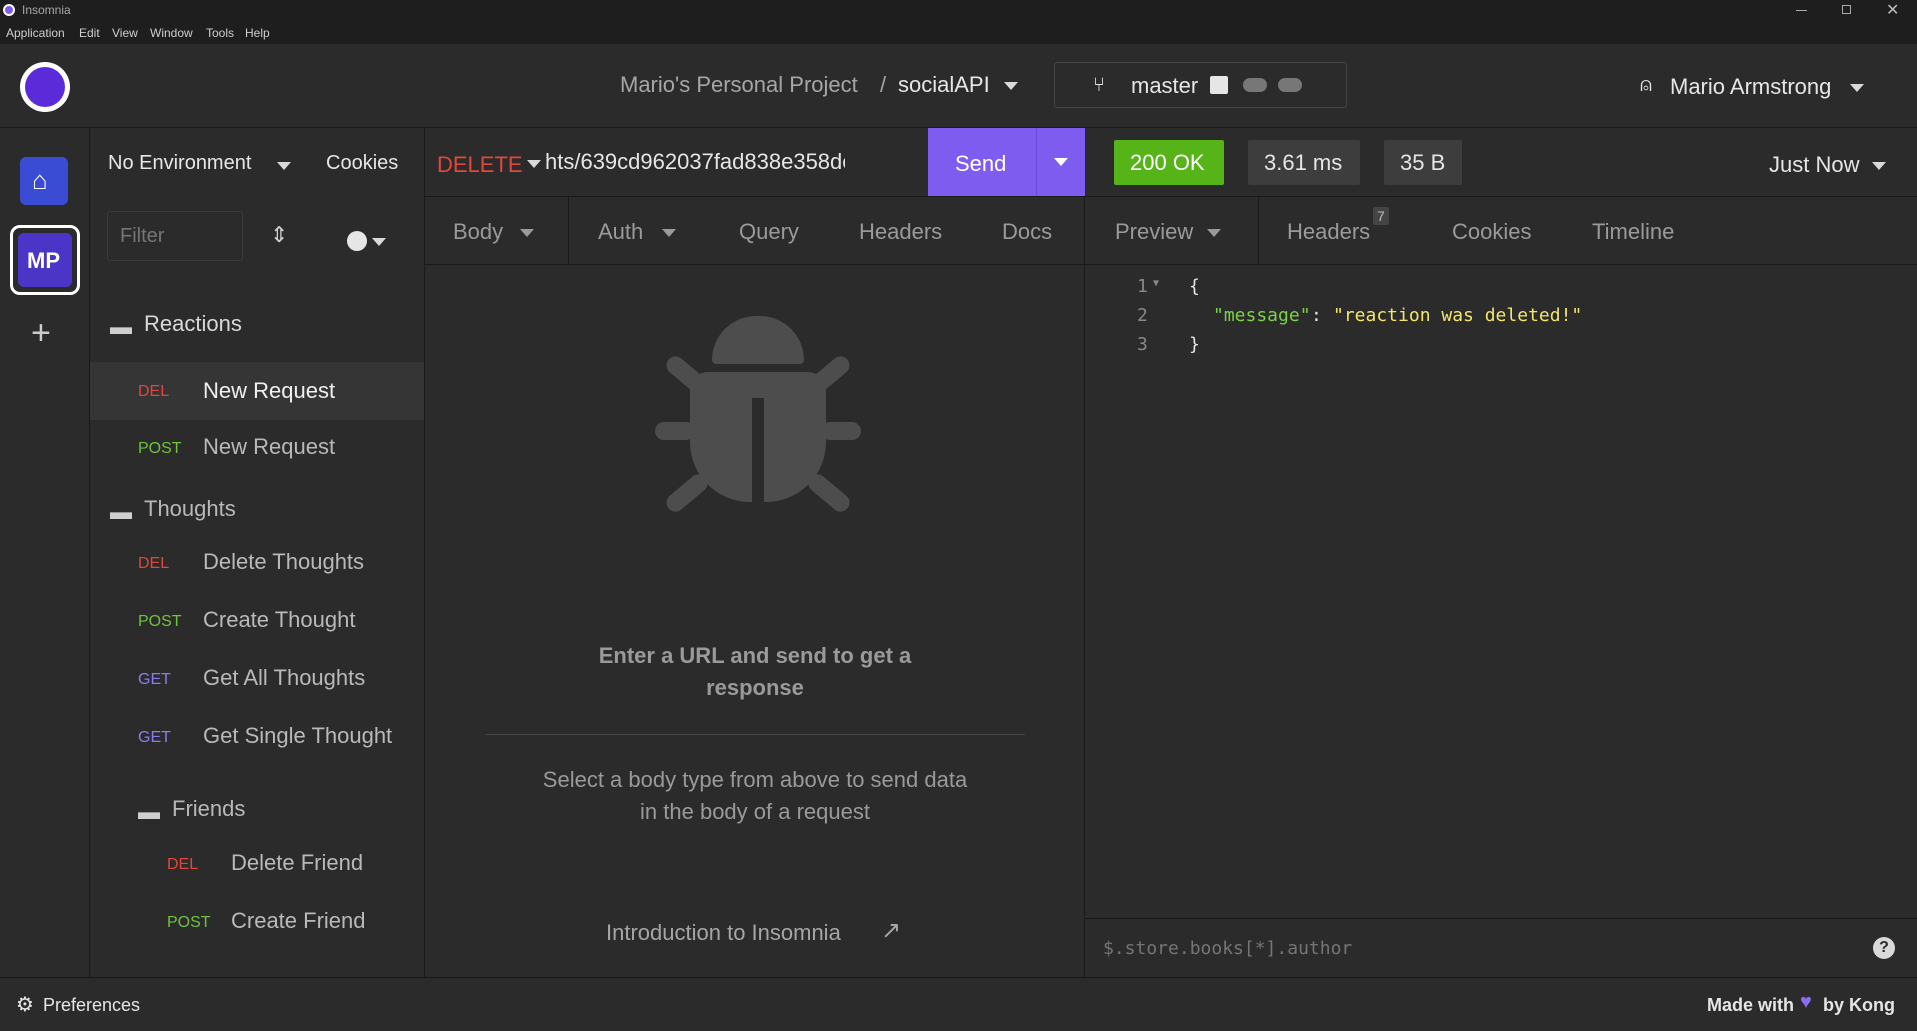 The width and height of the screenshot is (1917, 1031). Describe the element at coordinates (257, 921) in the screenshot. I see `request-item: POST Create Friend` at that location.